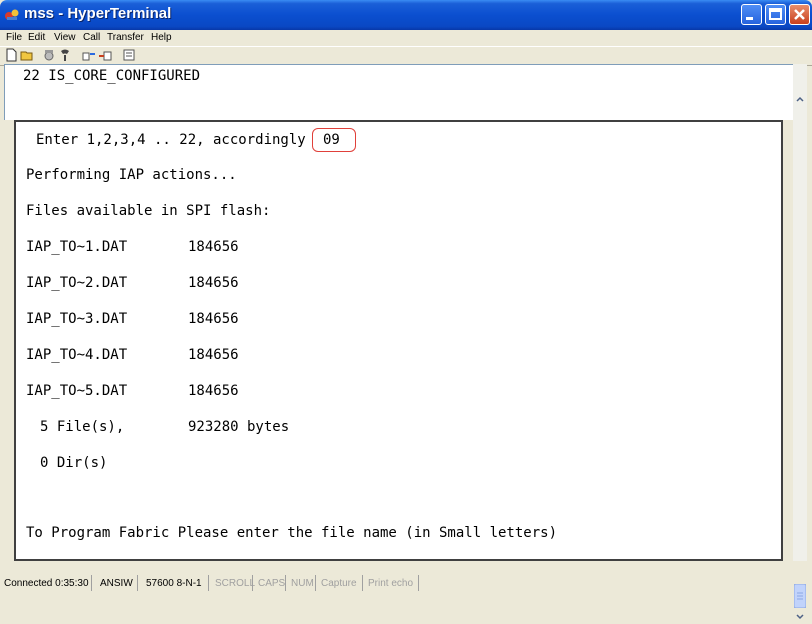  I want to click on minimize-button, so click(751, 14).